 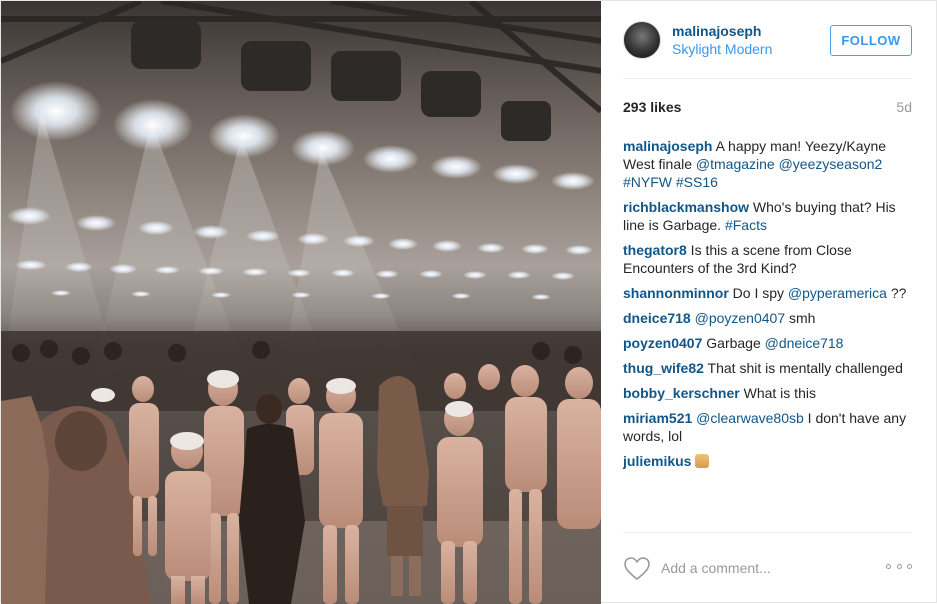 I want to click on post-age: 5d, so click(x=904, y=107).